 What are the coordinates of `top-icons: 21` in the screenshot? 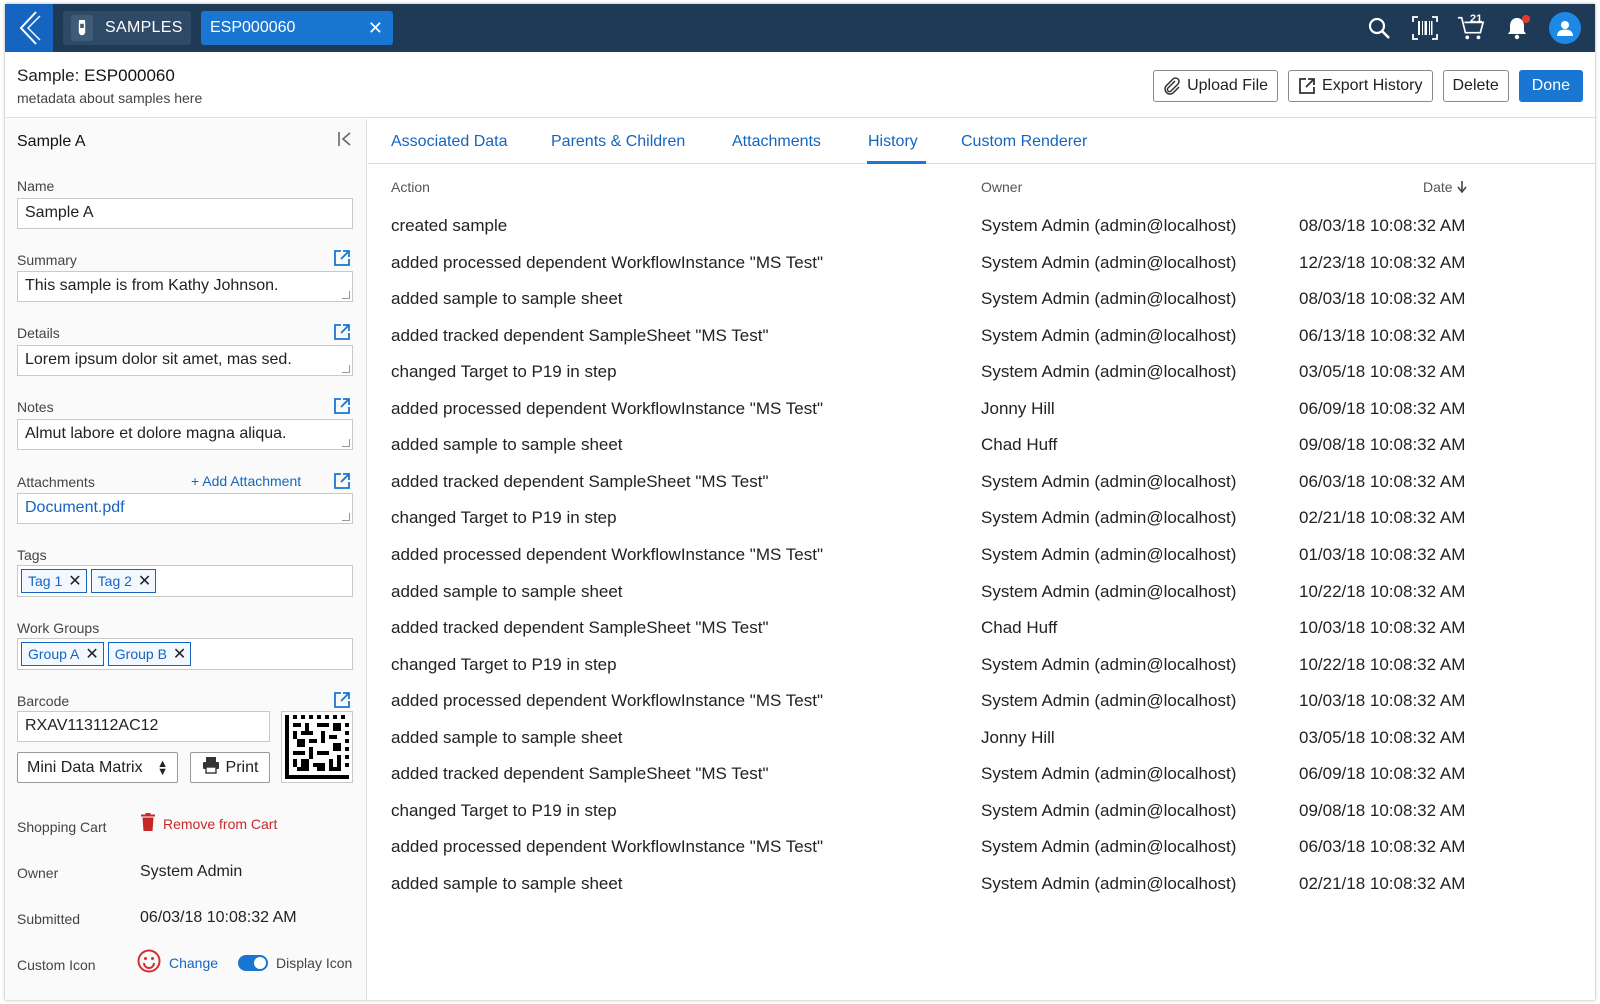 It's located at (1473, 28).